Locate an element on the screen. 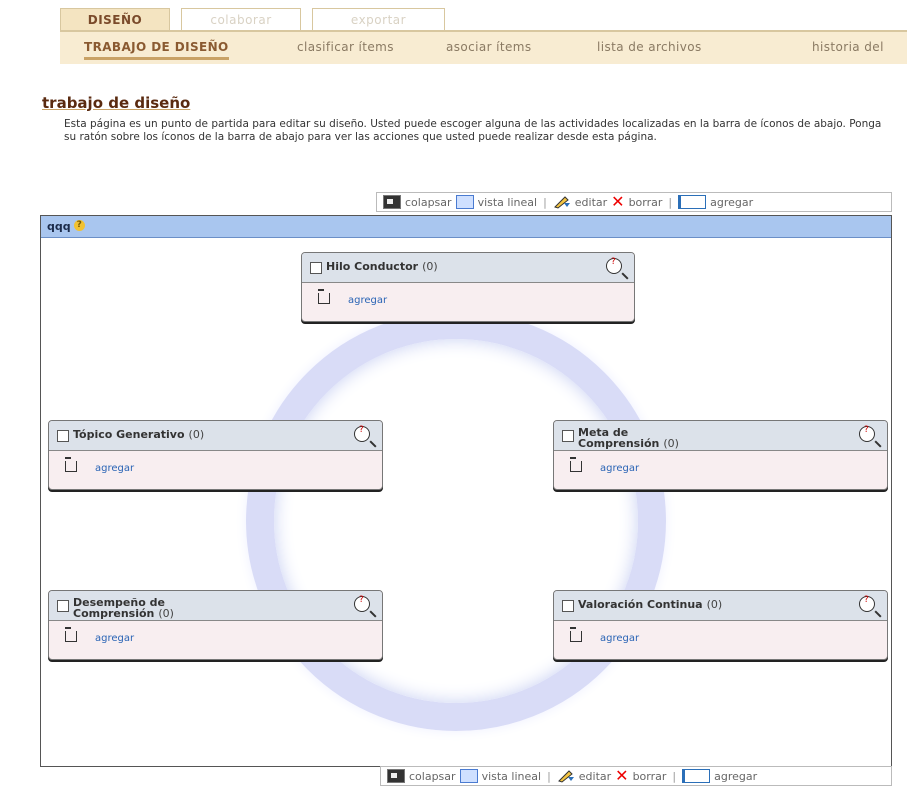  item-title: Tópico Generativo (0) is located at coordinates (139, 434).